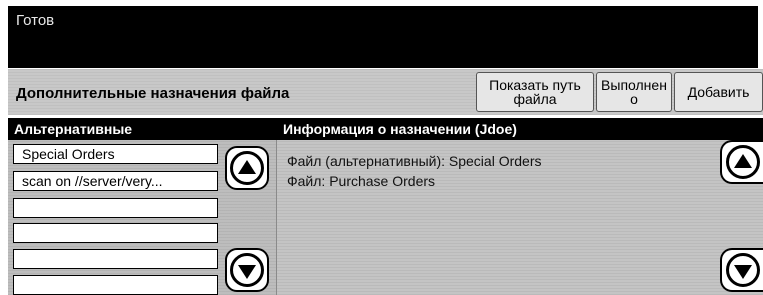 This screenshot has width=763, height=295. What do you see at coordinates (73, 129) in the screenshot?
I see `alternatives-header-label: Альтернативные` at bounding box center [73, 129].